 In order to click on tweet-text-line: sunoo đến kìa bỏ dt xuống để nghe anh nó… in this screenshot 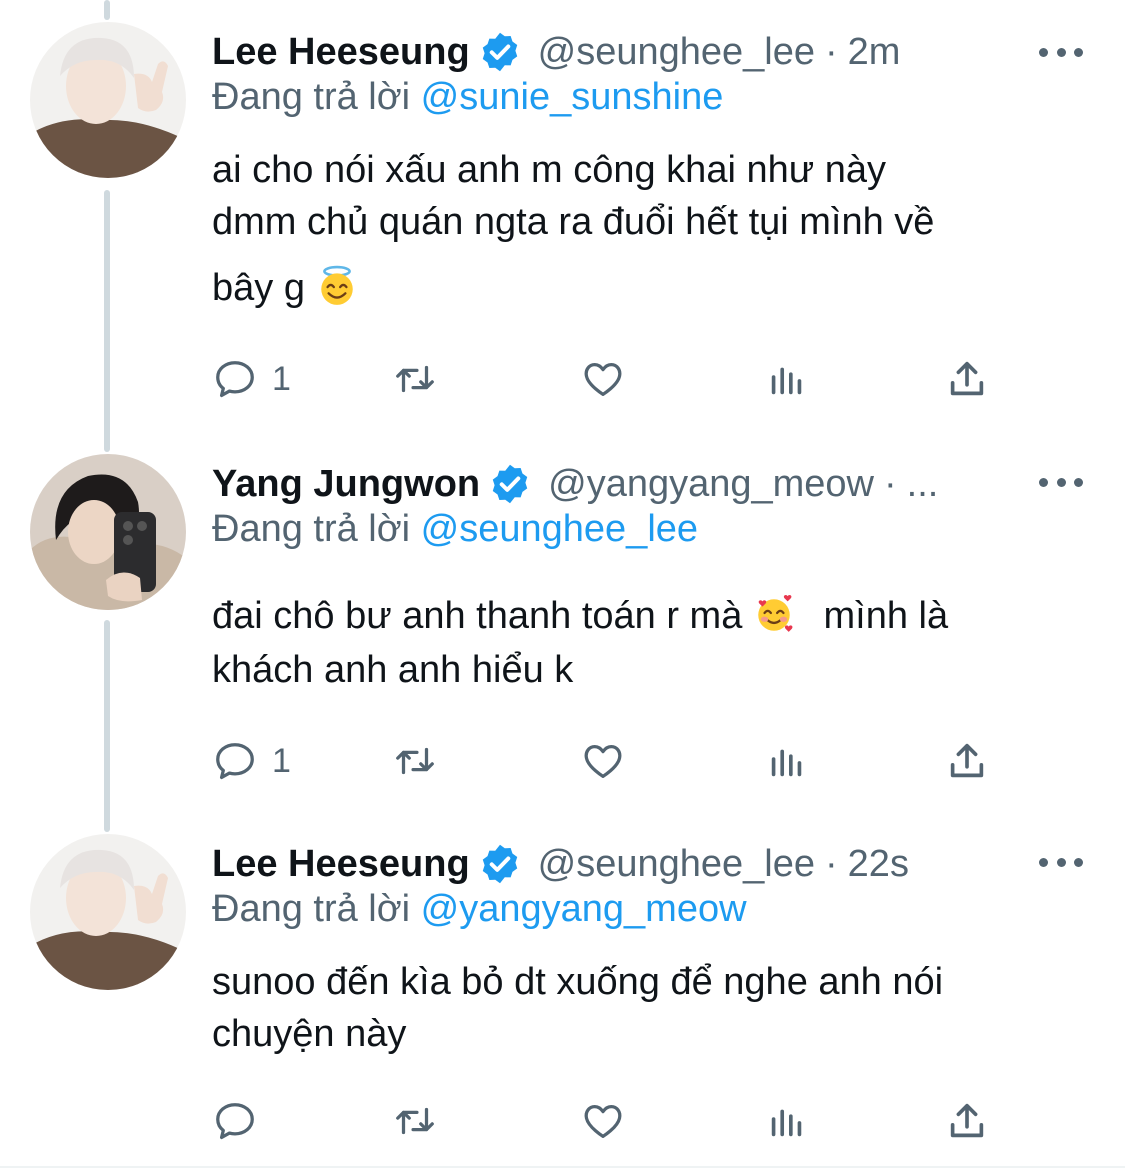, I will do `click(578, 982)`.